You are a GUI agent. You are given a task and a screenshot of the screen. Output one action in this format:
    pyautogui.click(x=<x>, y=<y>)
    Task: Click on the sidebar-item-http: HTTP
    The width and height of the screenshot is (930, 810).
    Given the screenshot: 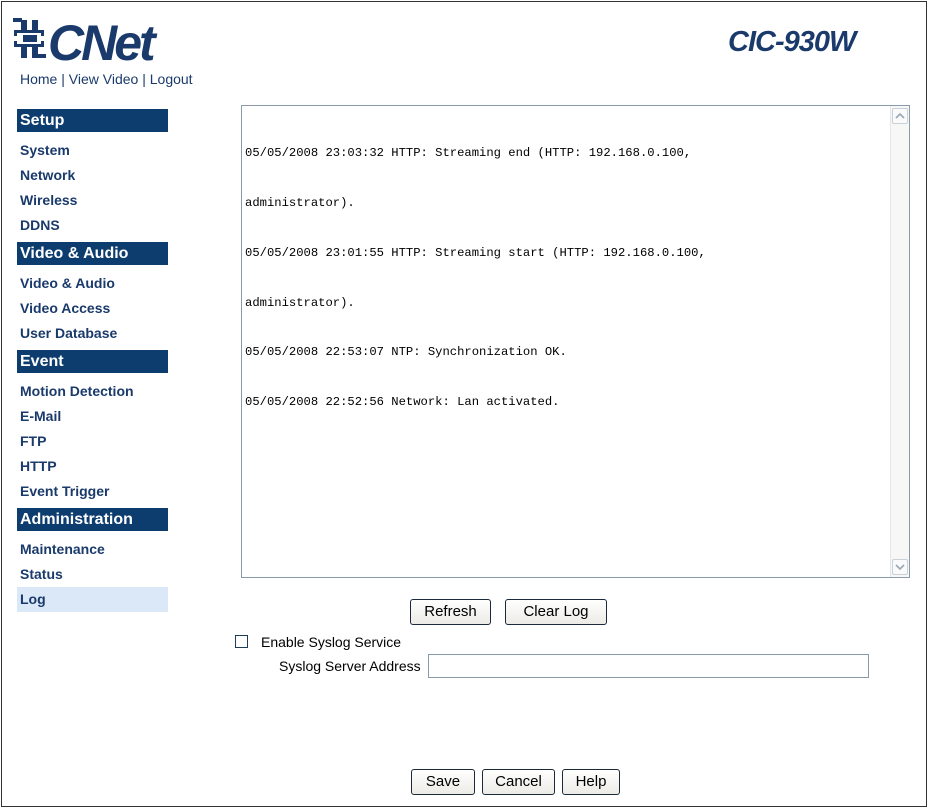 What is the action you would take?
    pyautogui.click(x=92, y=466)
    